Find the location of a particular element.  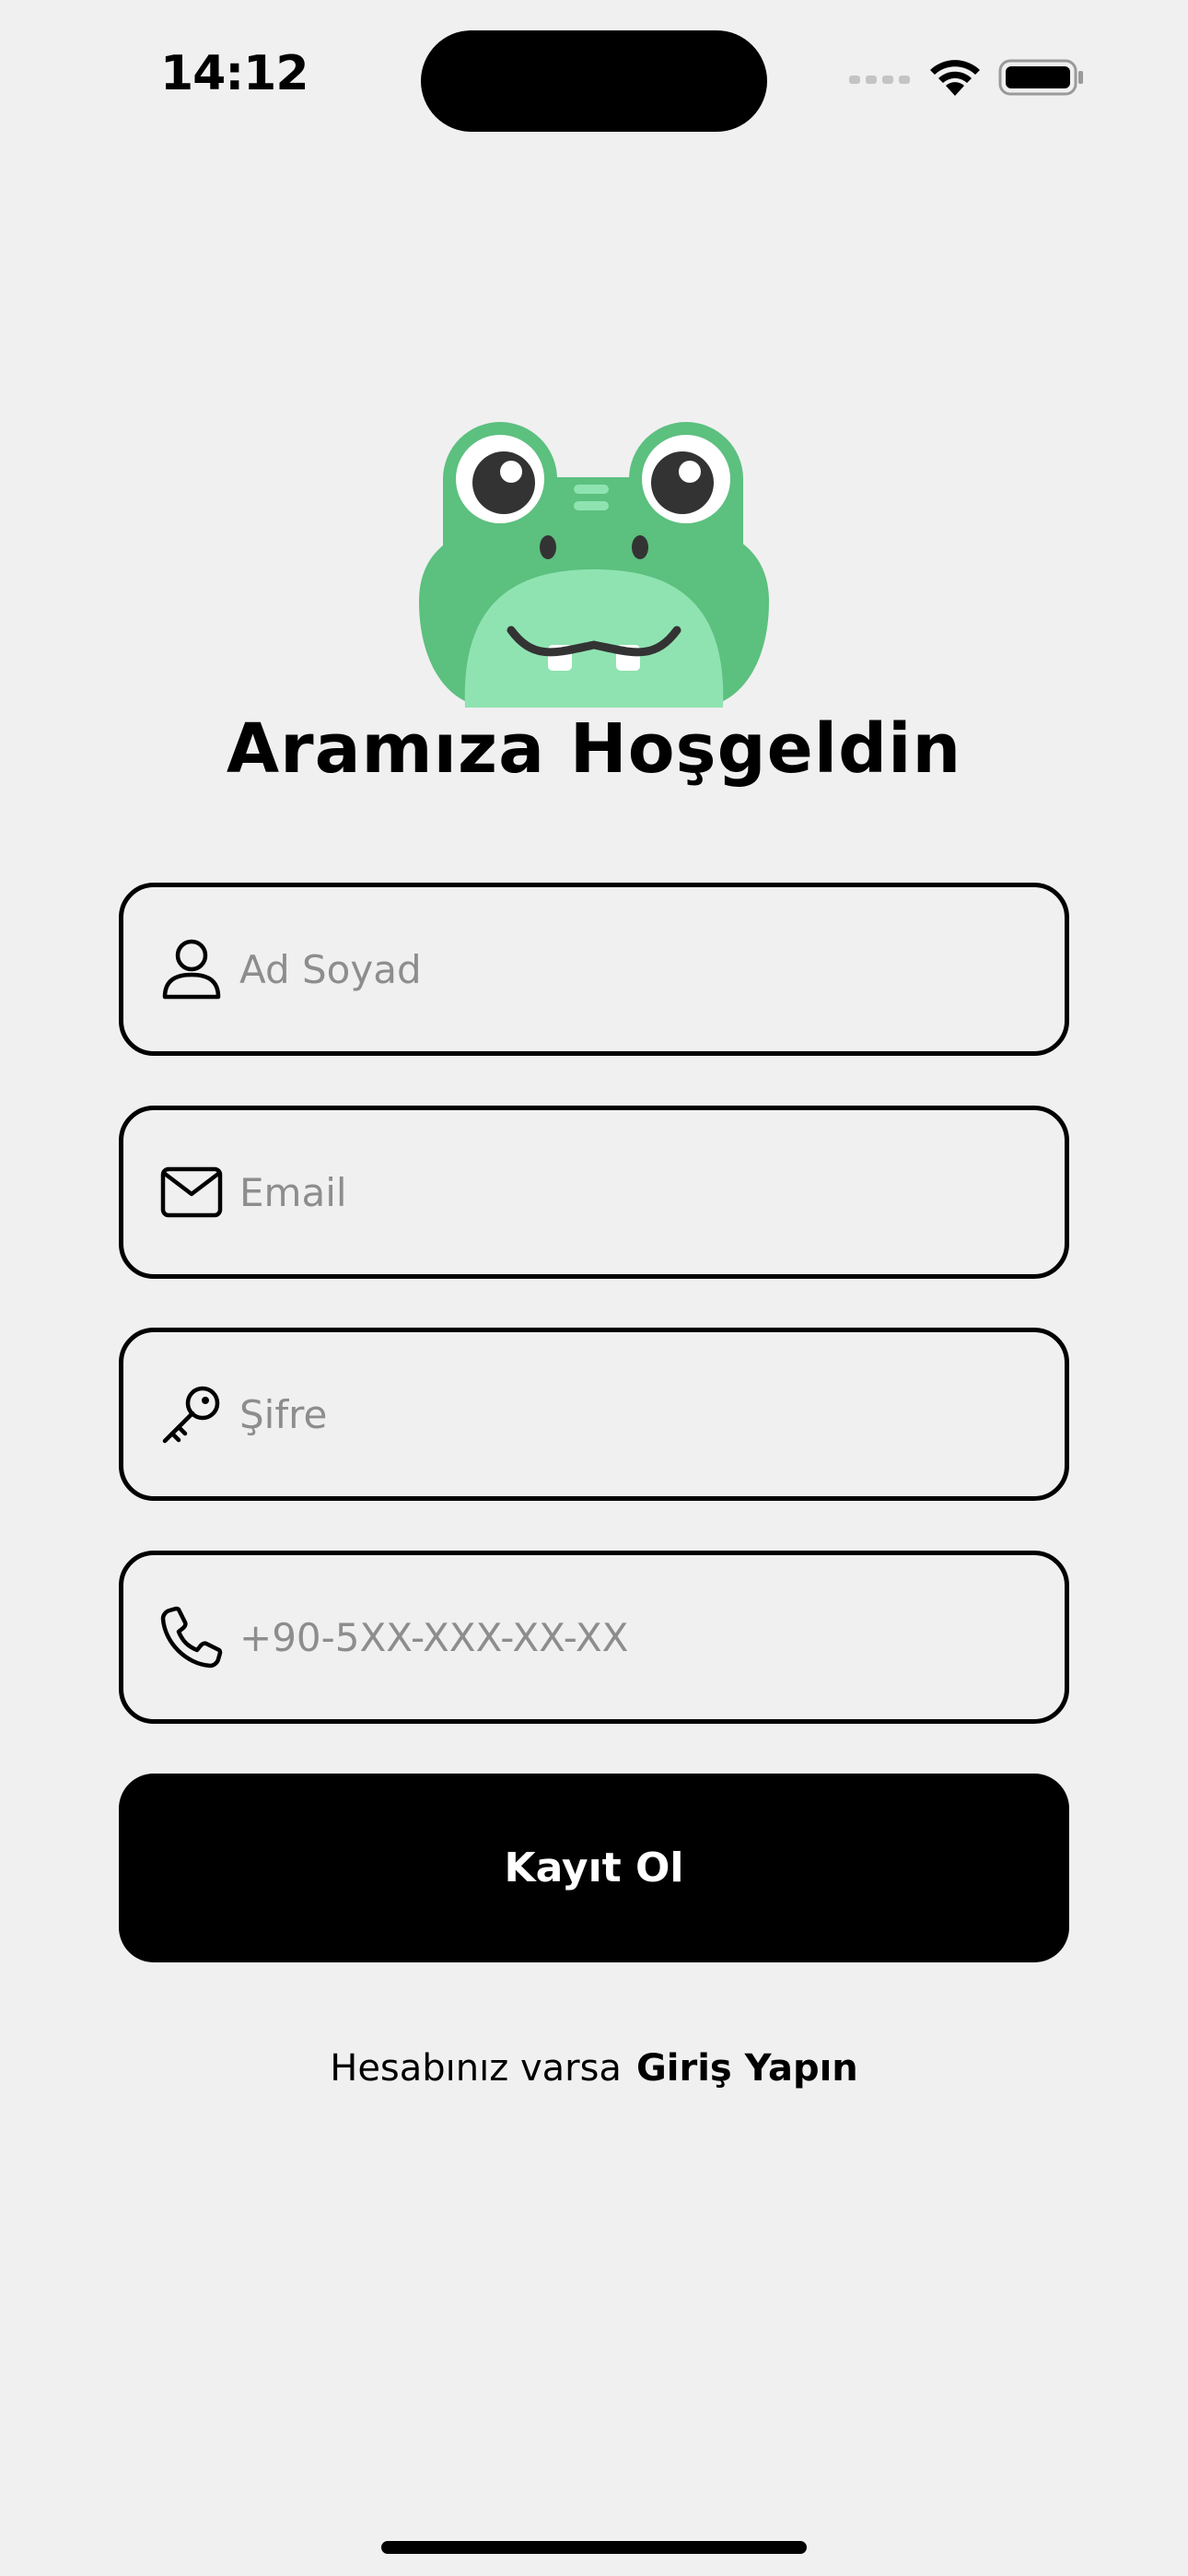

email-field is located at coordinates (594, 1192).